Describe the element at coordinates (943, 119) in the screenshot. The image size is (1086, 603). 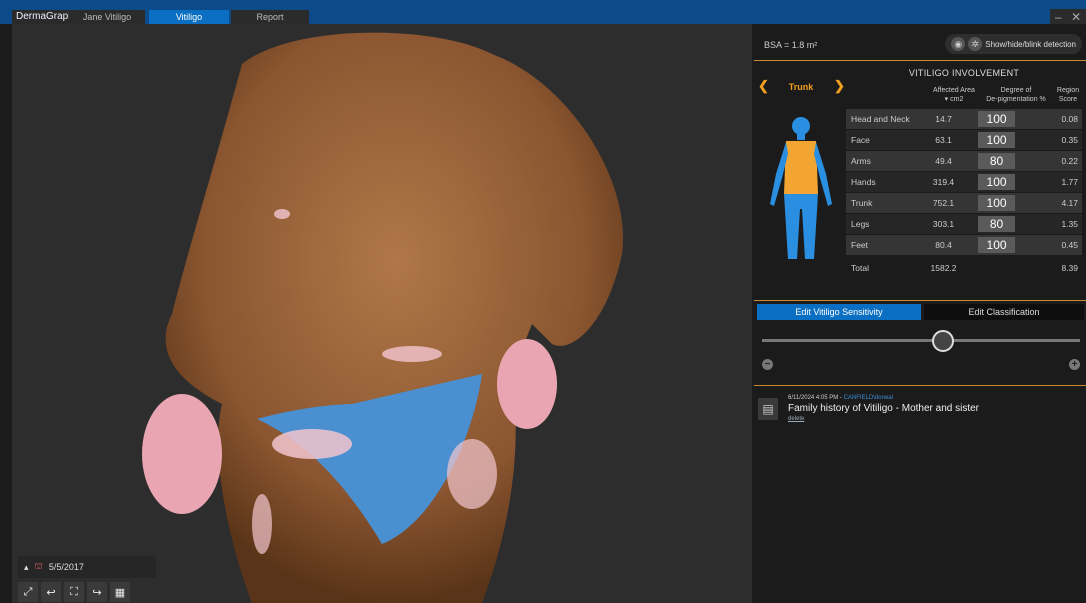
I see `area-cell: 14.7` at that location.